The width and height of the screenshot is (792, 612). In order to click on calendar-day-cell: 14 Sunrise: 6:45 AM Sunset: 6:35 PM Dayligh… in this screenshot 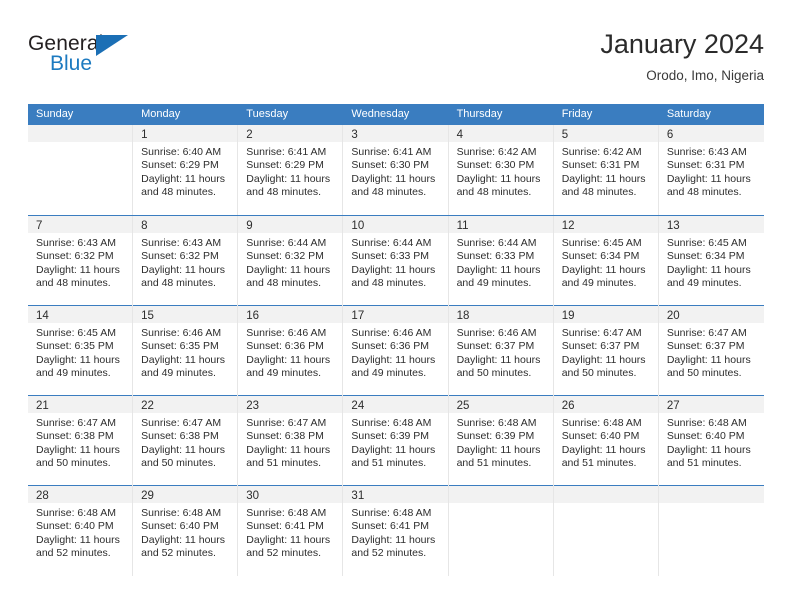, I will do `click(81, 351)`.